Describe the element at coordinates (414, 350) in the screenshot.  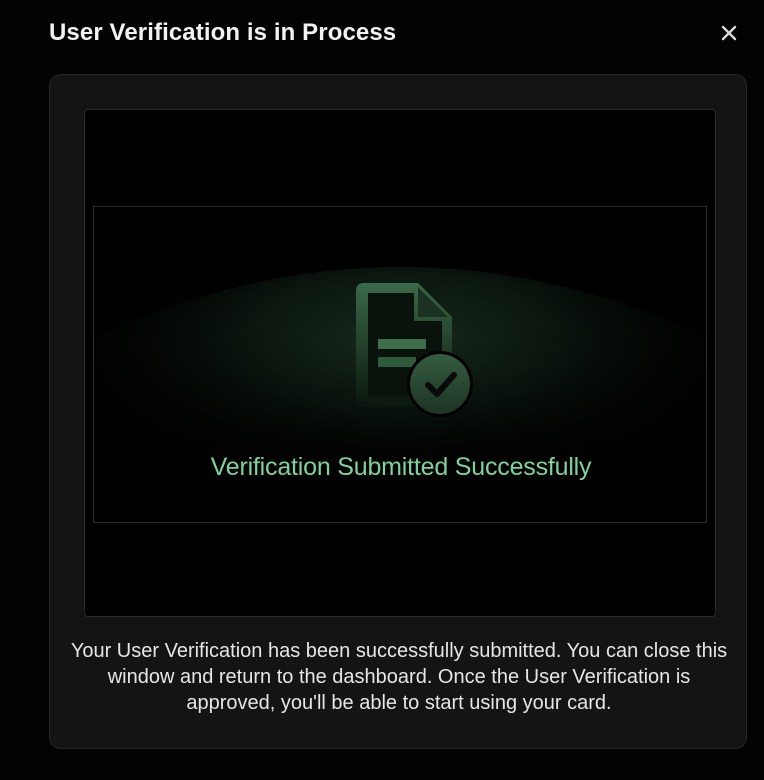
I see `document-check-icon` at that location.